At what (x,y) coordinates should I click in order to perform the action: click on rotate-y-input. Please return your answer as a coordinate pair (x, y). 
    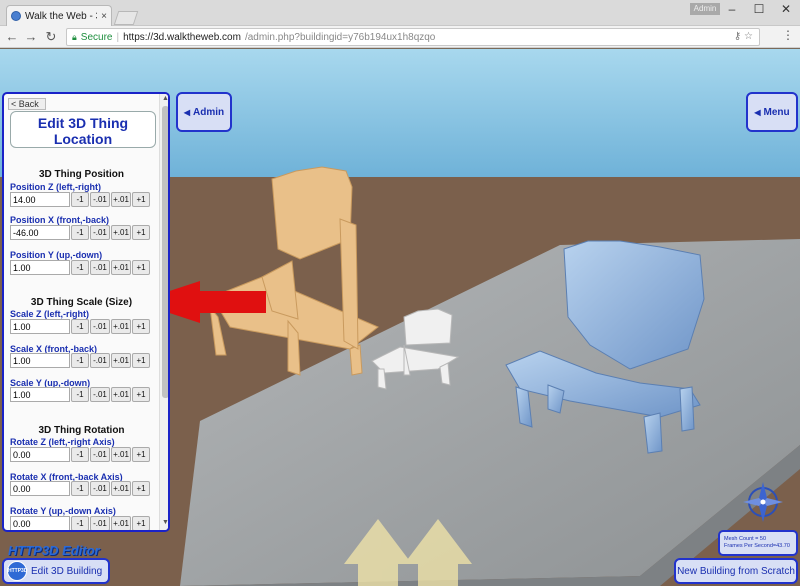
    Looking at the image, I should click on (40, 523).